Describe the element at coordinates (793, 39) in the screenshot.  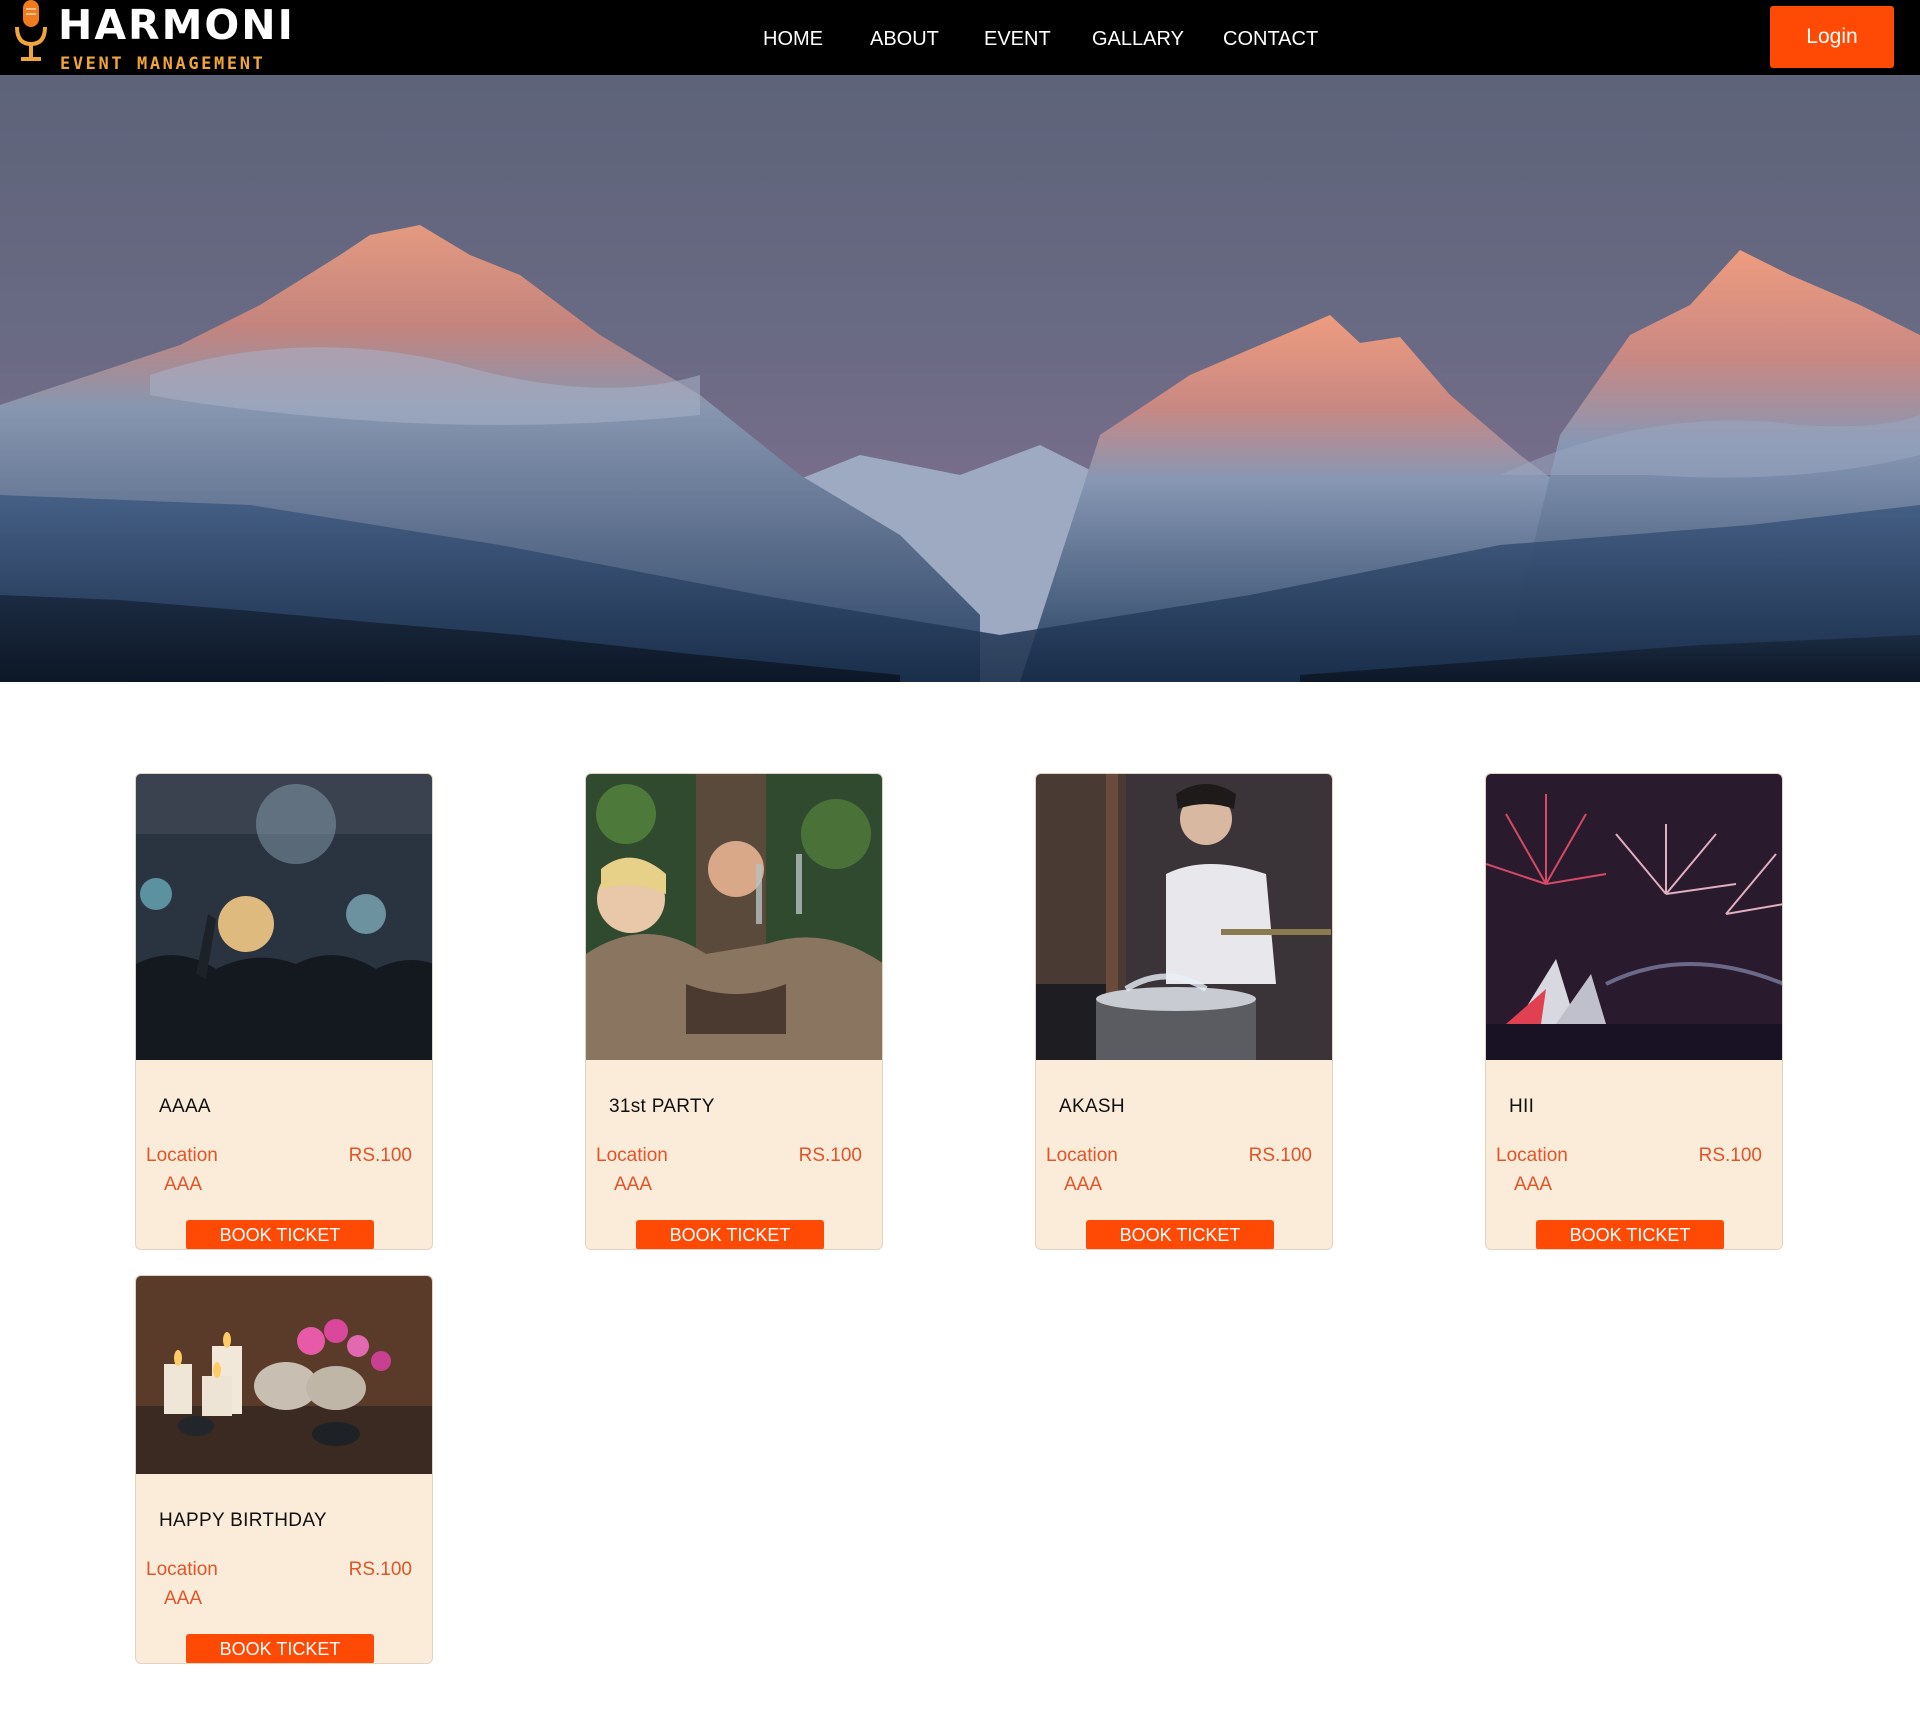
I see `nav-home: HOME` at that location.